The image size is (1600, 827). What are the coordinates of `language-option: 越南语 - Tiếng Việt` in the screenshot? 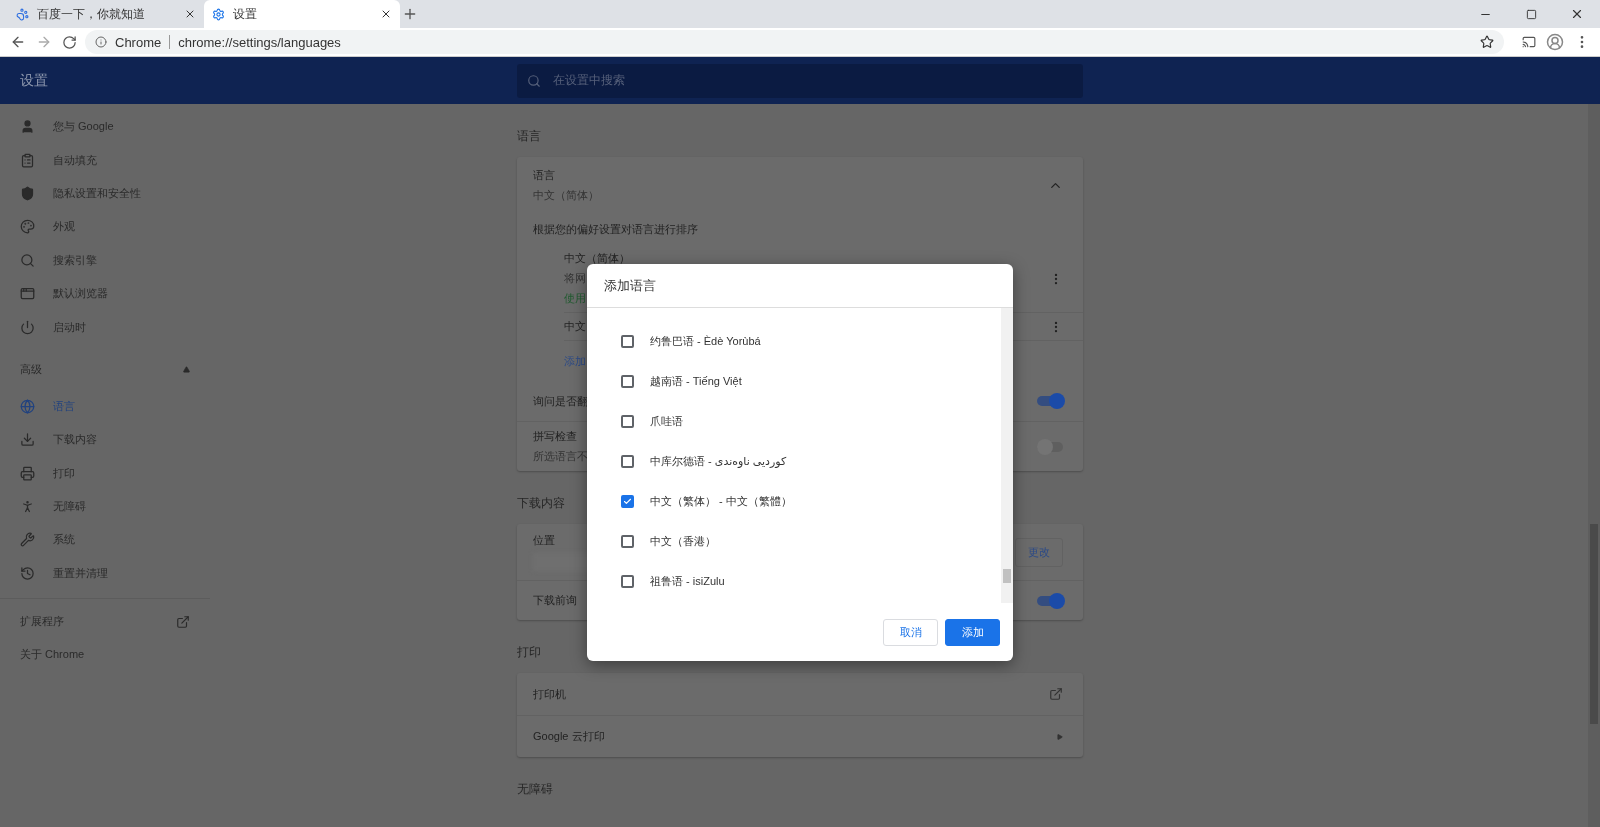 It's located at (794, 381).